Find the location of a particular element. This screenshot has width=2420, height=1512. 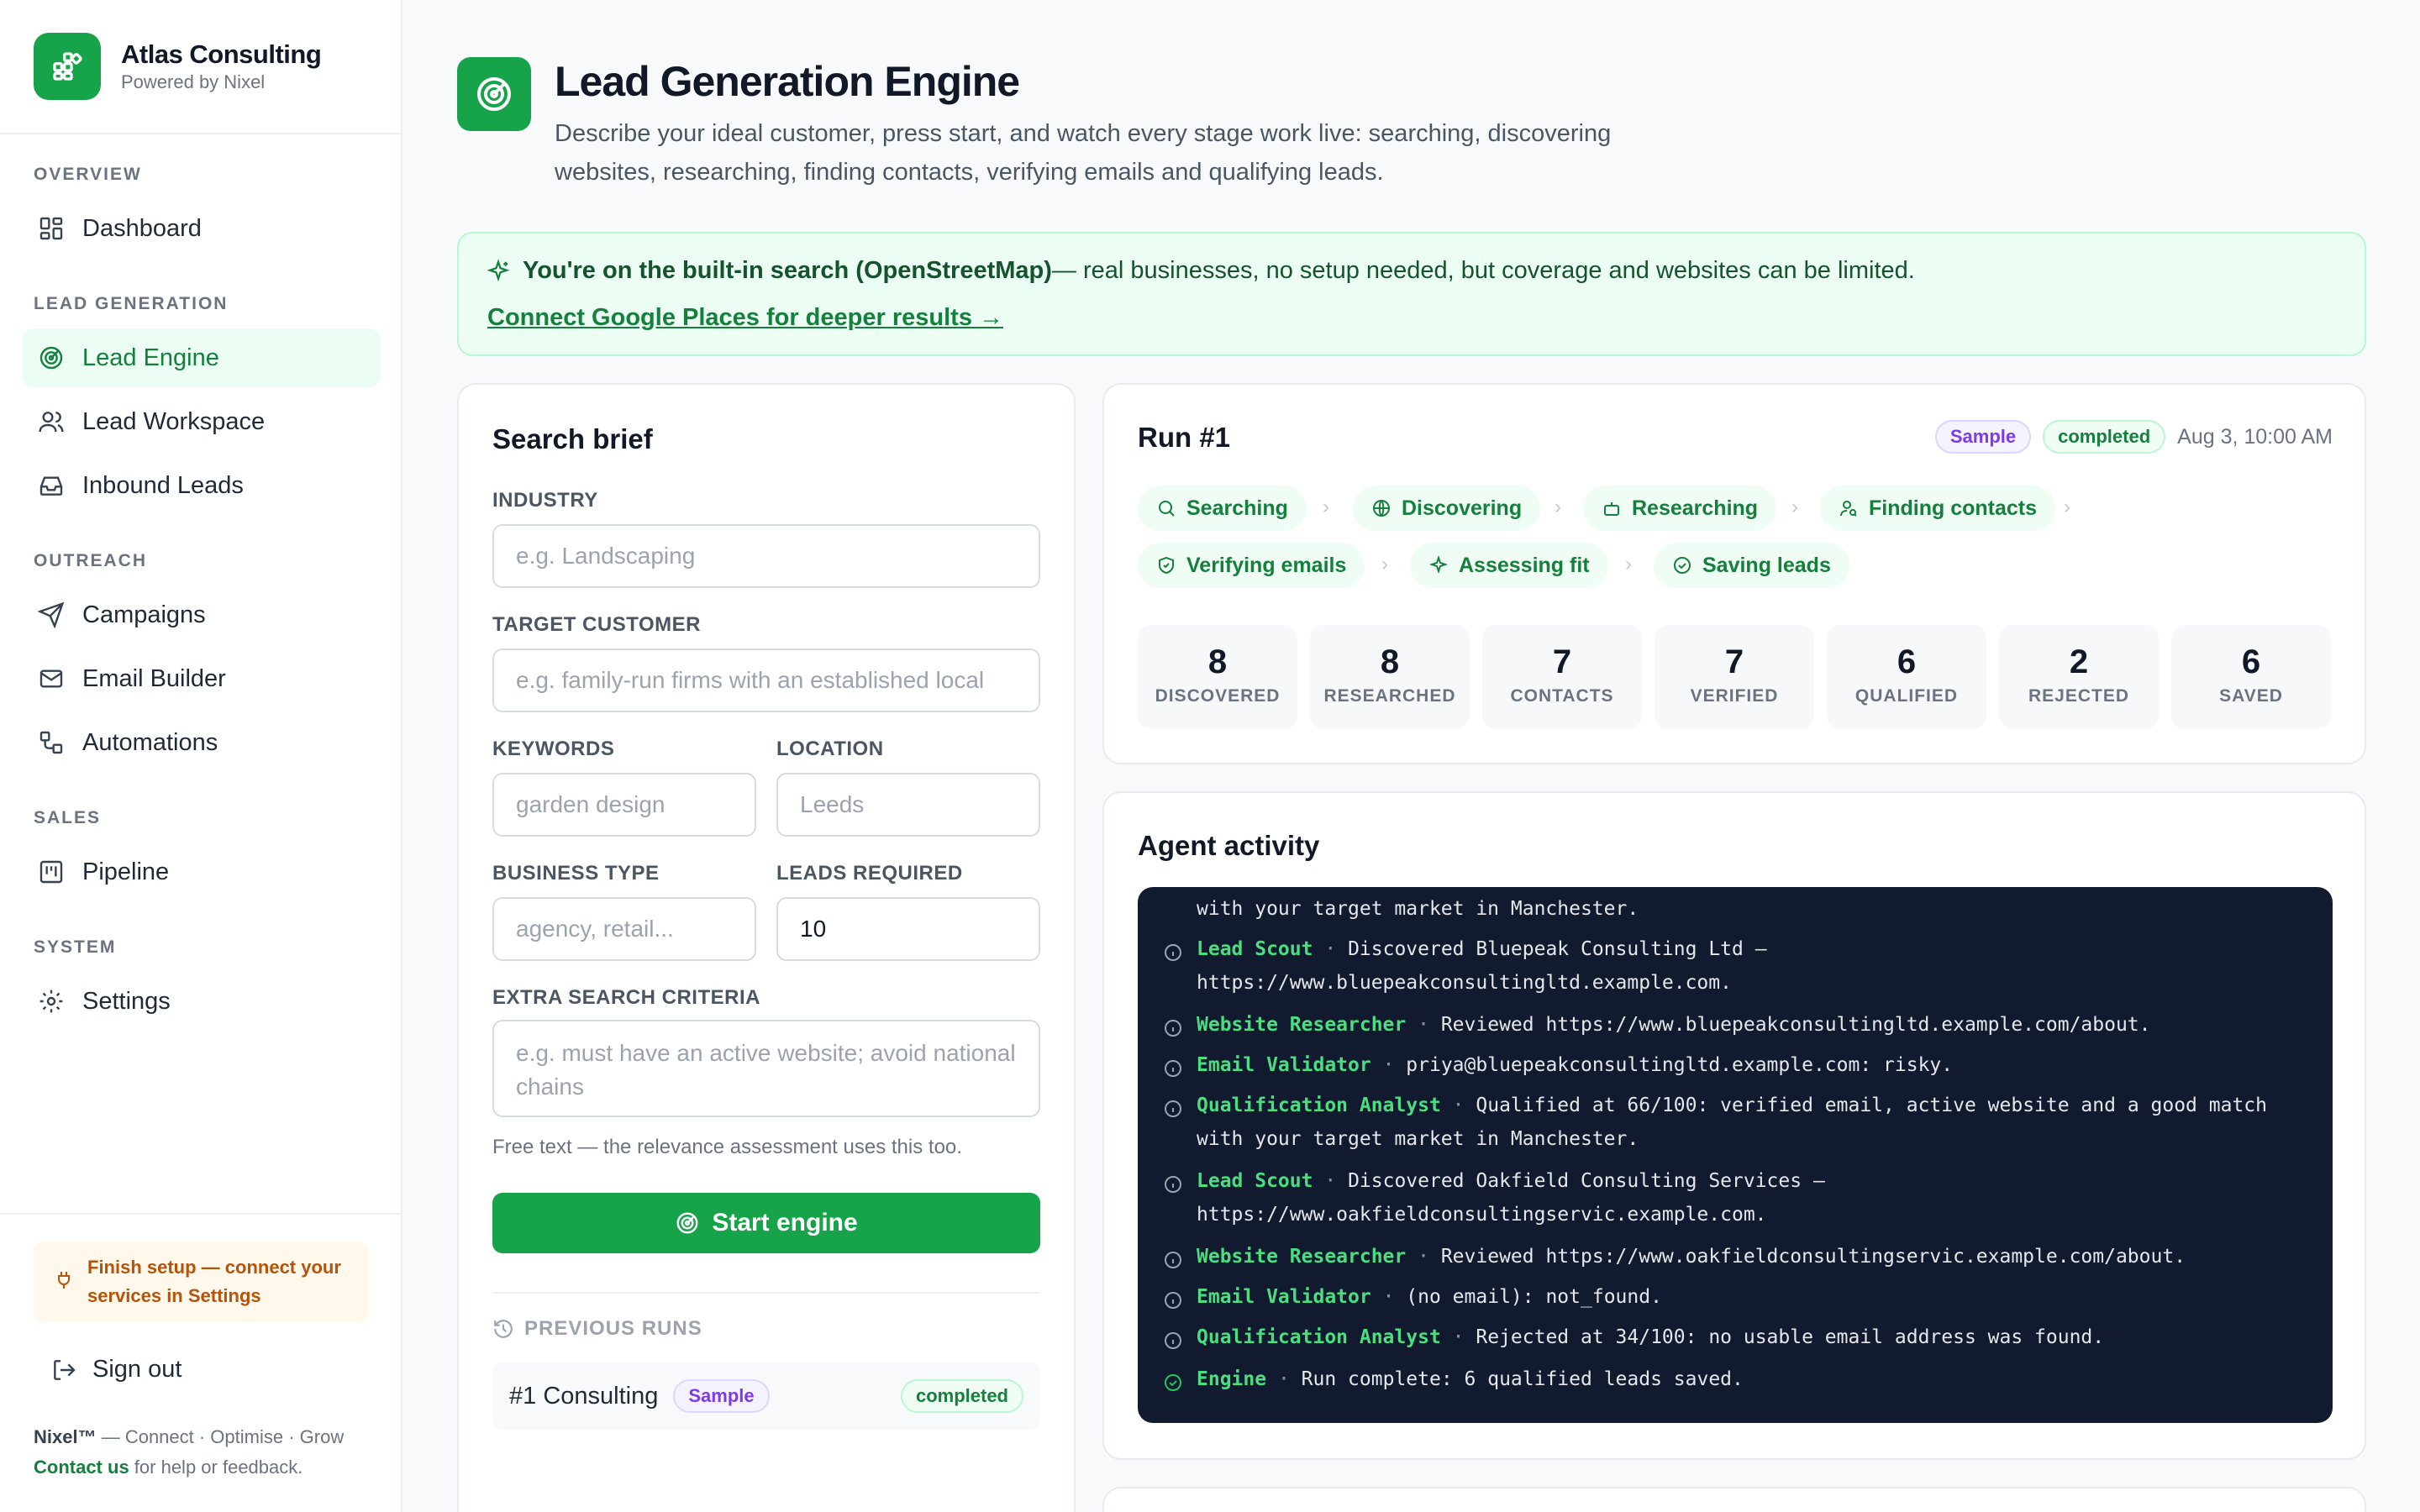

industry-label: INDUSTRY is located at coordinates (545, 500).